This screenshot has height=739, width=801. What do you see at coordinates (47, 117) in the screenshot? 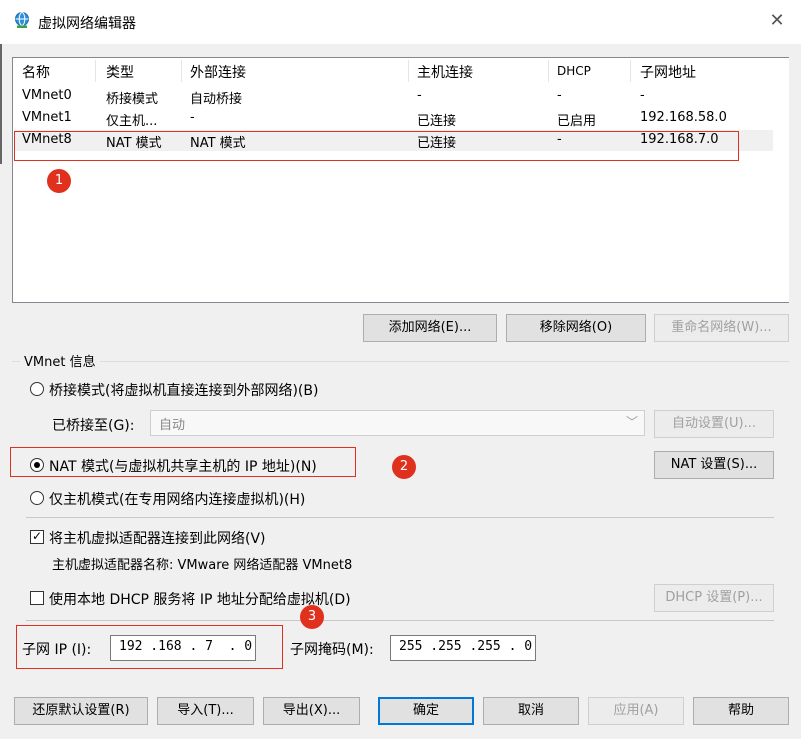
I see `cell-name: VMnet1` at bounding box center [47, 117].